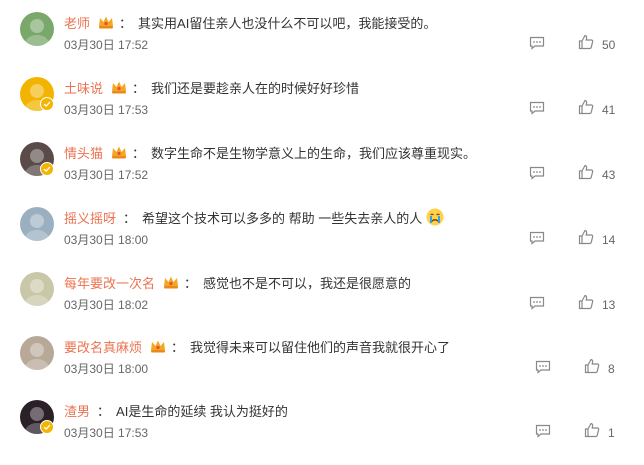 The width and height of the screenshot is (644, 465). What do you see at coordinates (609, 174) in the screenshot?
I see `like-count: 43` at bounding box center [609, 174].